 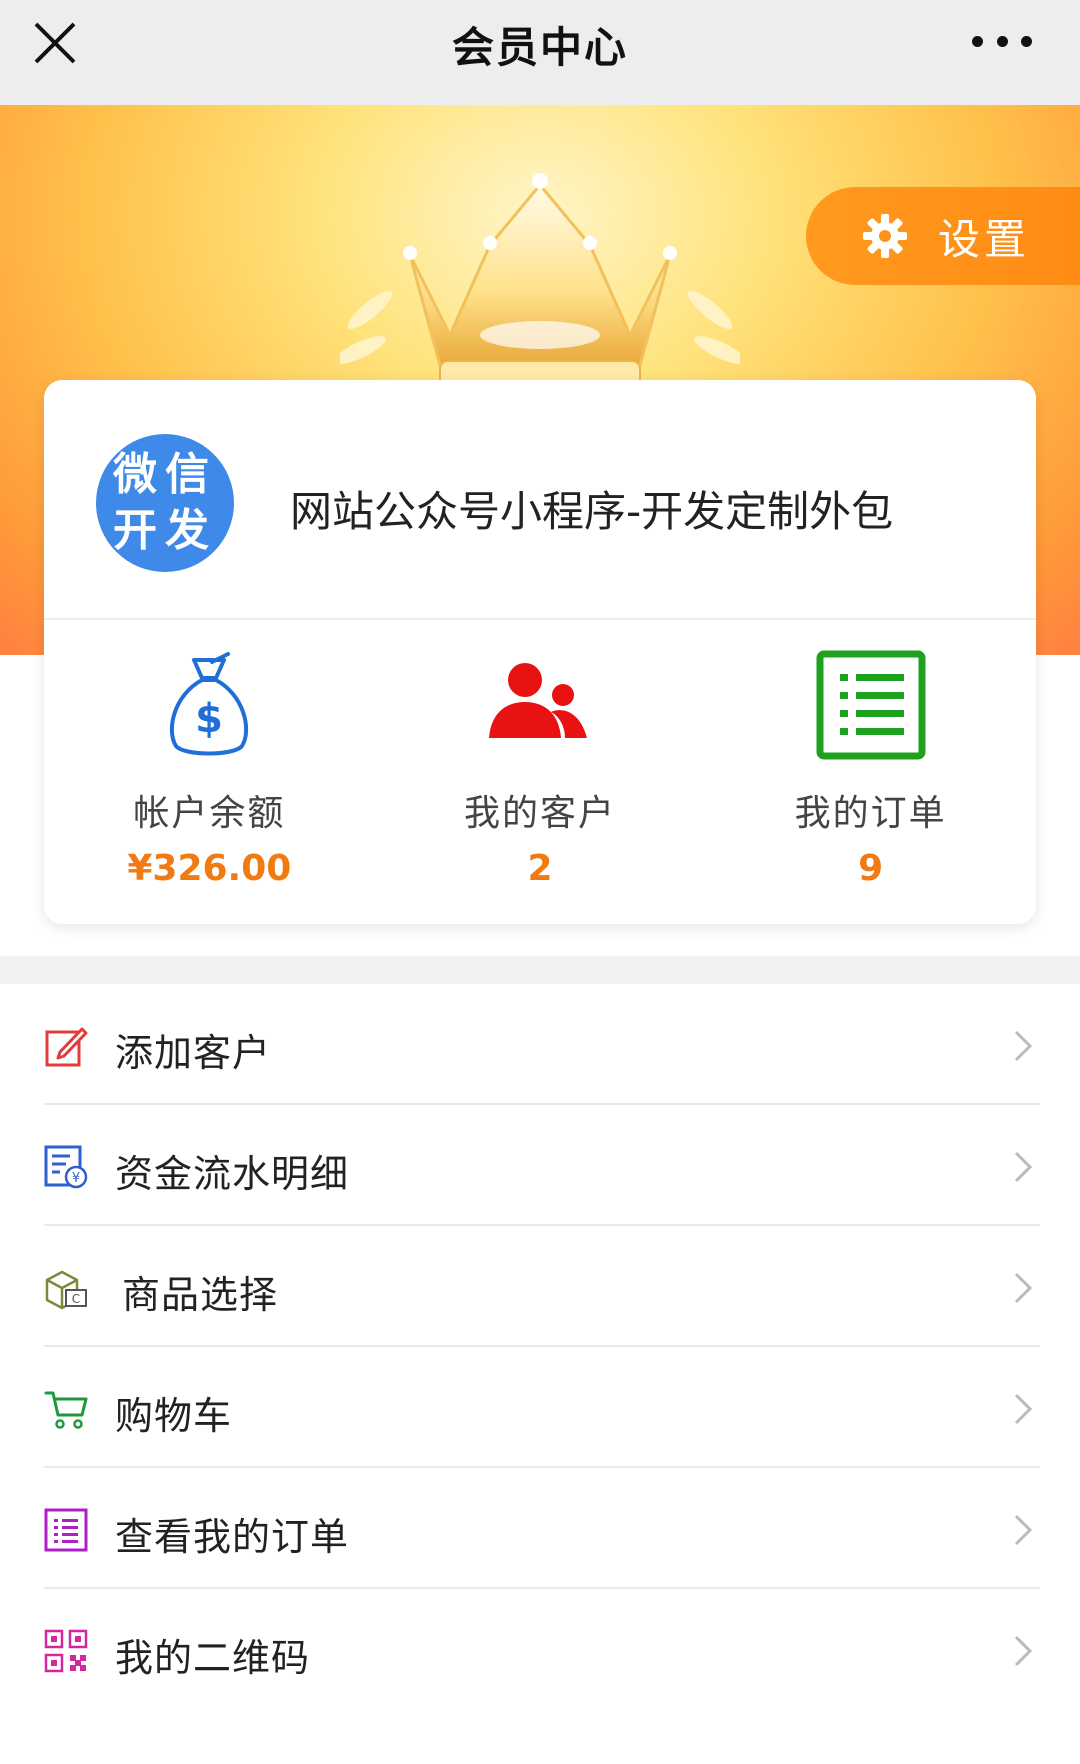 What do you see at coordinates (66, 1651) in the screenshot?
I see `qrcode-icon` at bounding box center [66, 1651].